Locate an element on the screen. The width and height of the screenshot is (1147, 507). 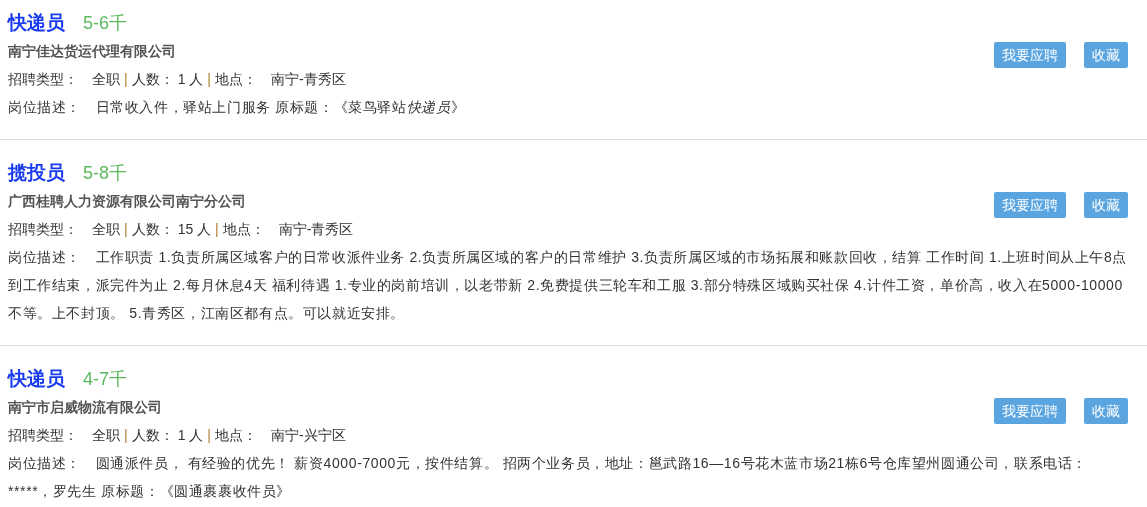
job-description: 岗位描述： 工作职责 1.负责所属区域客户的日常收派件业务 2.负责所属区域的客户的日常维护 3.负责所属区域的市场拓展和账款回收，结算 工作时间 1.上班时间从上午8点到工作结束，派完件为止 2.每月休息4天 福利待遇 1.专业的岗前培训，以老带新 2.免费提供三轮车和工服 3.部分特殊区域购买社保 4.计件工资，单价高，收入在5000-10000不等。上不封顶。 5.青秀区，江南区都有点。可以就近安排。 is located at coordinates (568, 285).